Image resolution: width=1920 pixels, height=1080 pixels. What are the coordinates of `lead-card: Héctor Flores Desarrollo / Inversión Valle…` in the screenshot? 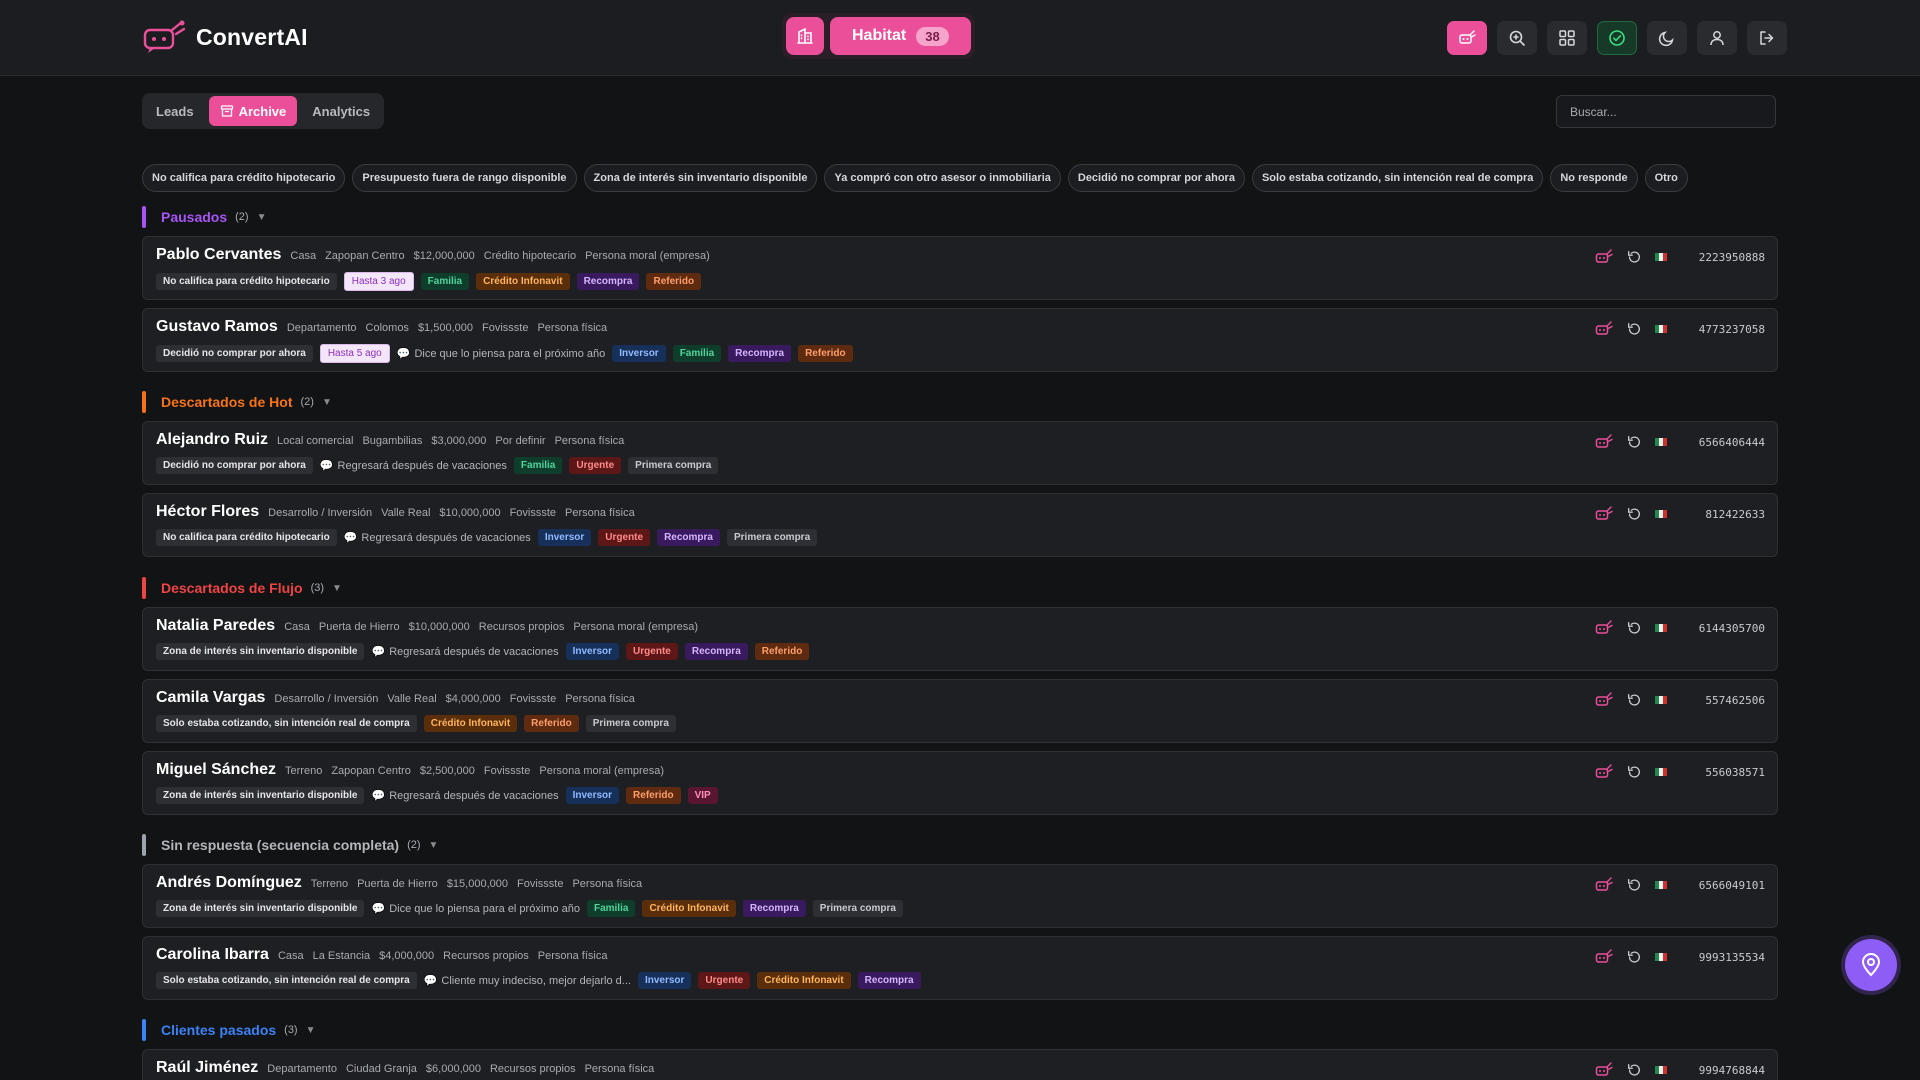 It's located at (960, 525).